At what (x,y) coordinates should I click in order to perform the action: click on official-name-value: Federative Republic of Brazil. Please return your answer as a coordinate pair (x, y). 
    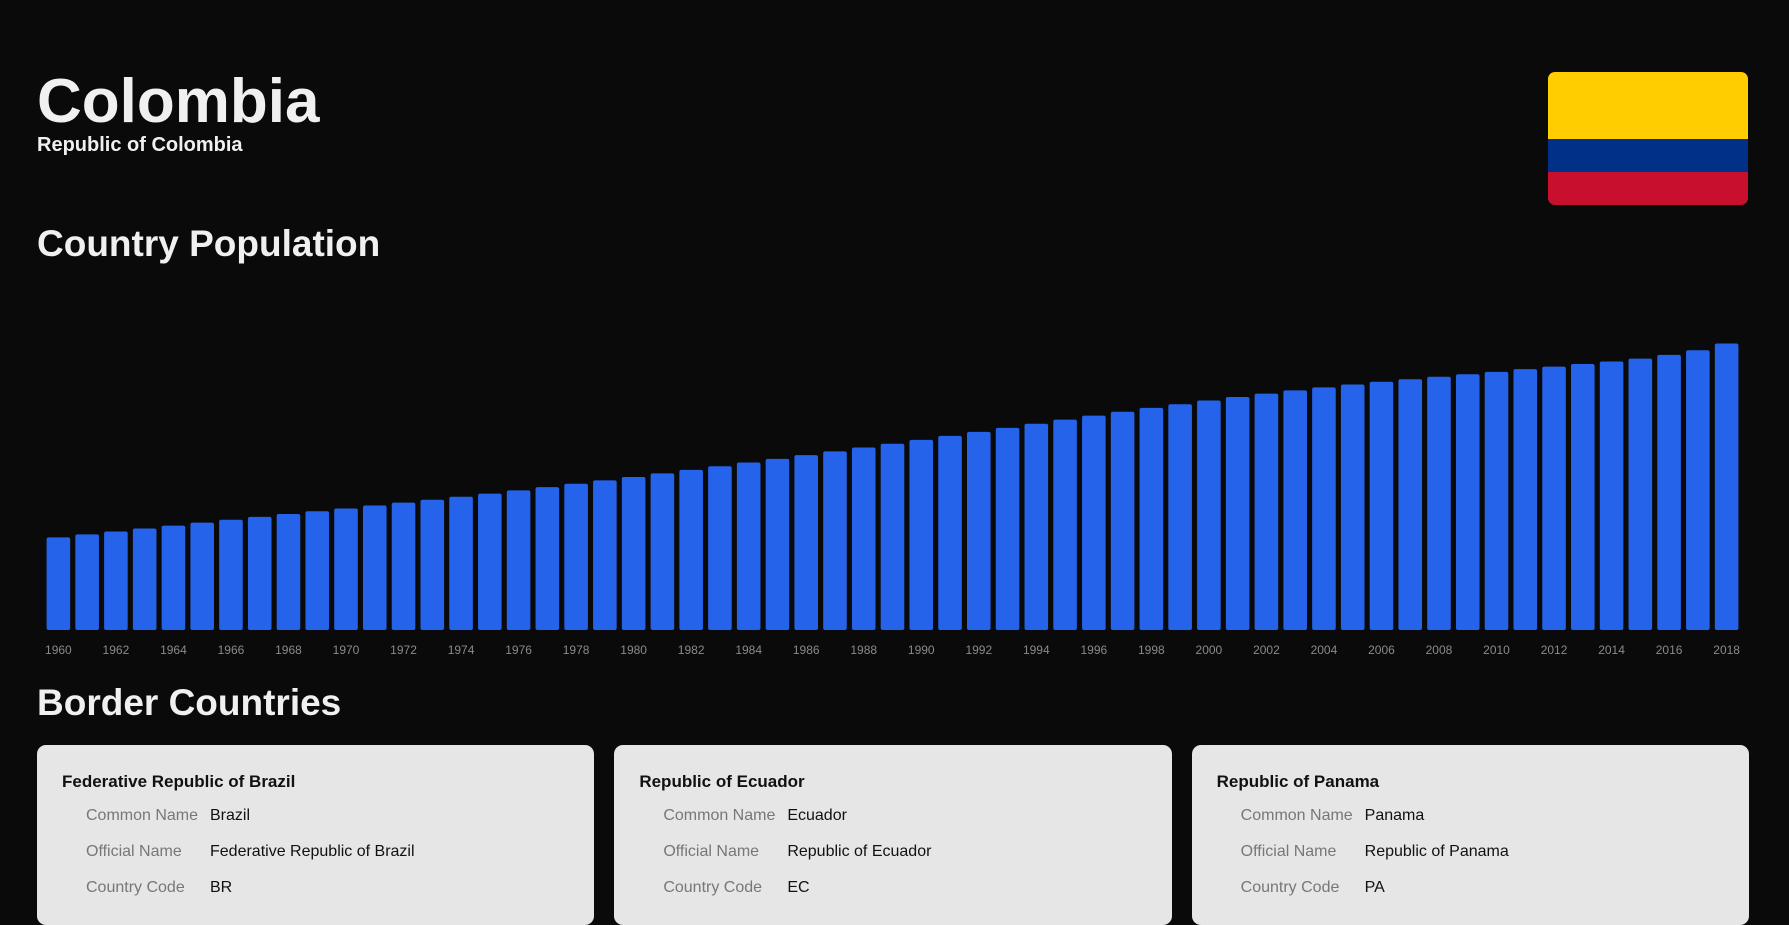
    Looking at the image, I should click on (312, 851).